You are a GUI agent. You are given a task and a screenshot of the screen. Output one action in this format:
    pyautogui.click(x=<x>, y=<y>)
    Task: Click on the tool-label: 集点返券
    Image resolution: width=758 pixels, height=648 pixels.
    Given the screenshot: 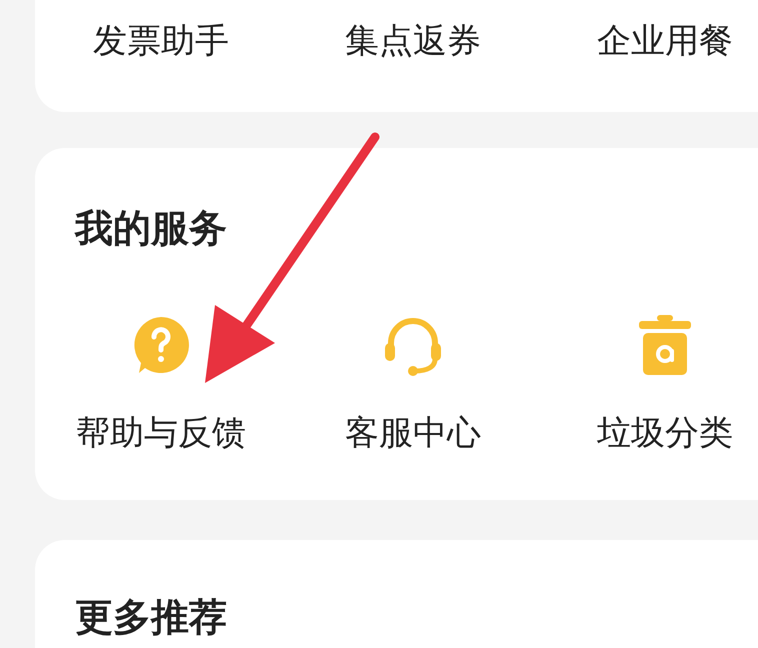 What is the action you would take?
    pyautogui.click(x=413, y=41)
    